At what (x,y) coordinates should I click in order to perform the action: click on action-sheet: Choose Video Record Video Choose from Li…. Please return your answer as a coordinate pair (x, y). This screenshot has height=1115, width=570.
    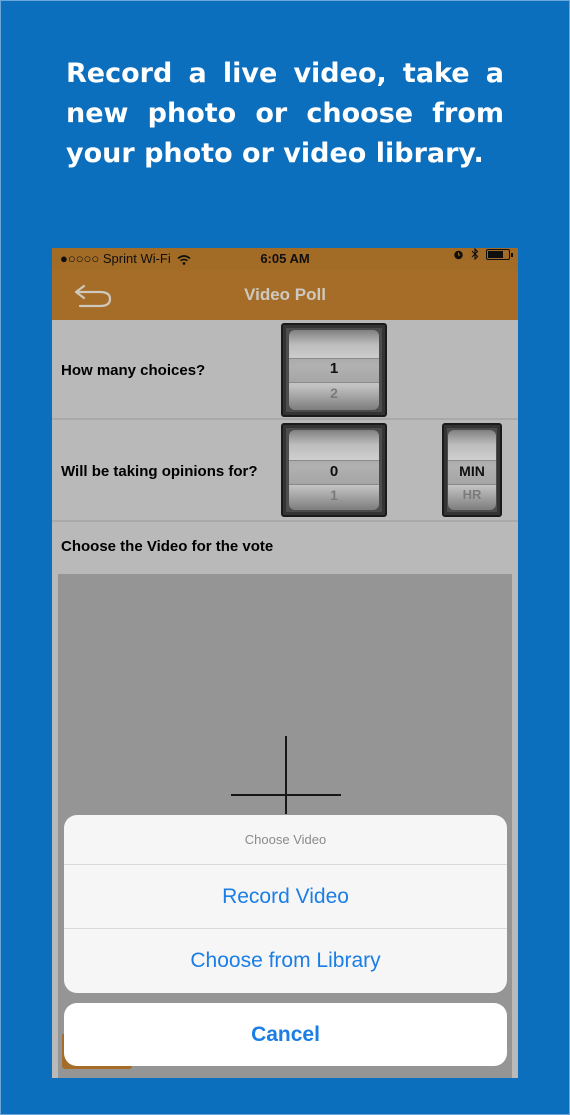
    Looking at the image, I should click on (285, 904).